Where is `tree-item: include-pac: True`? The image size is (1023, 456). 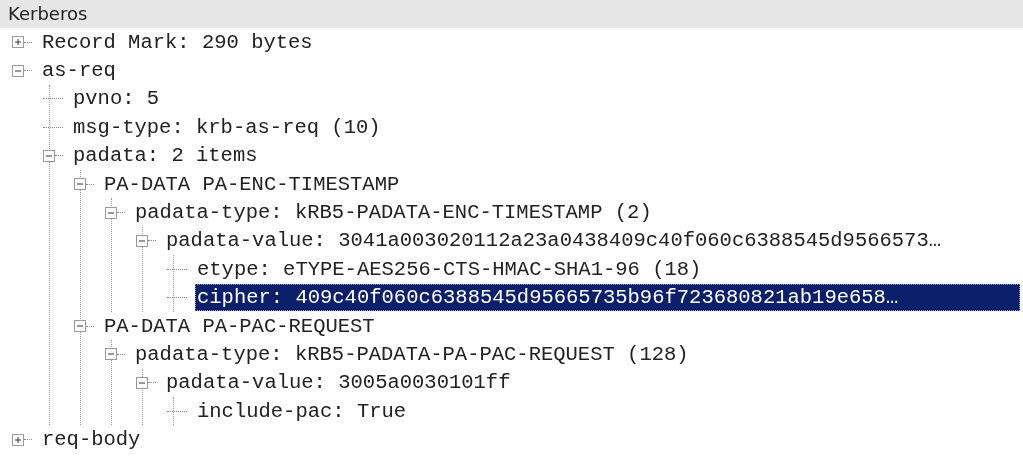
tree-item: include-pac: True is located at coordinates (303, 411).